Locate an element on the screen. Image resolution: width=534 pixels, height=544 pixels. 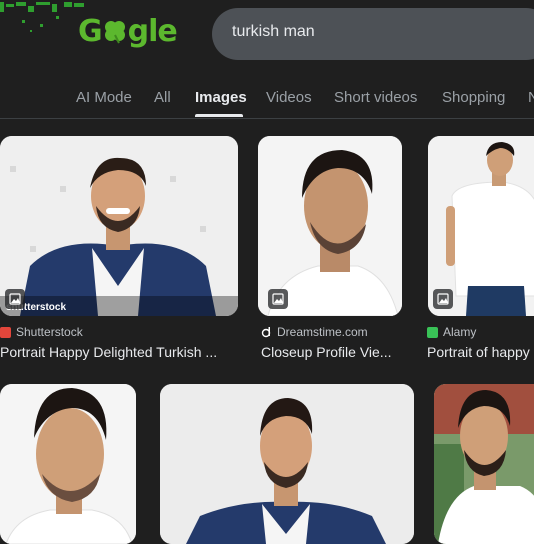
logo-text-tail: gle is located at coordinates (152, 31).